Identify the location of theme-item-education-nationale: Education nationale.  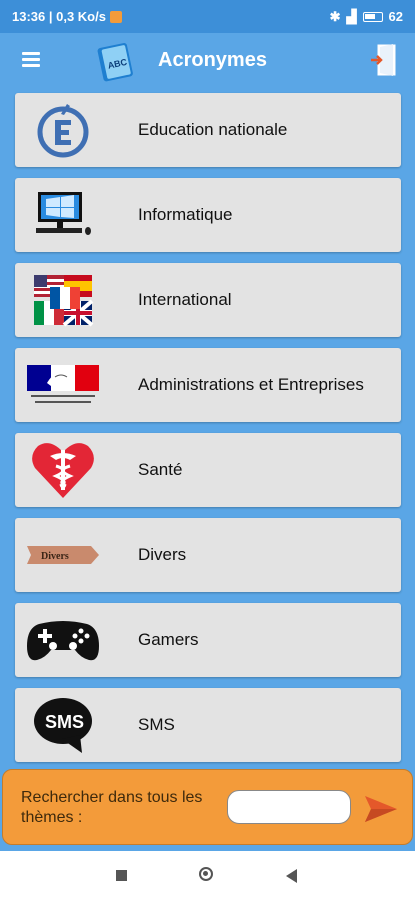
(208, 130).